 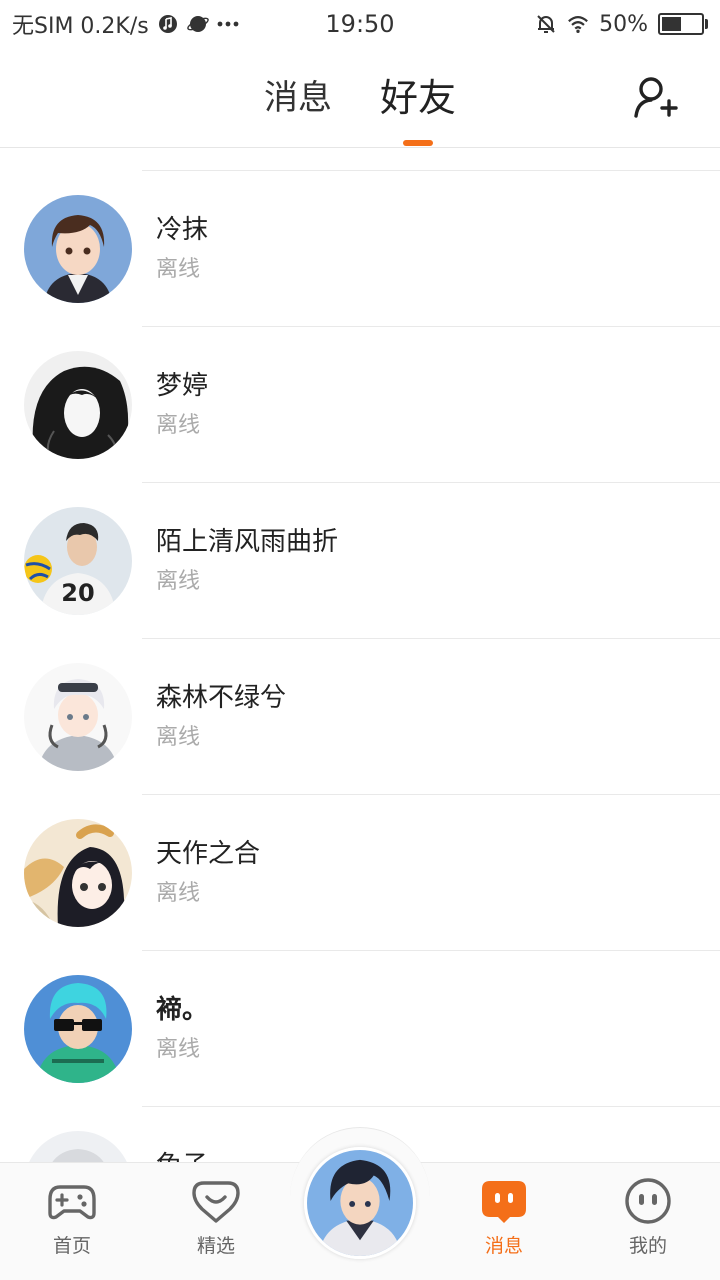 What do you see at coordinates (215, 1246) in the screenshot?
I see `nav-featured-label: 精选` at bounding box center [215, 1246].